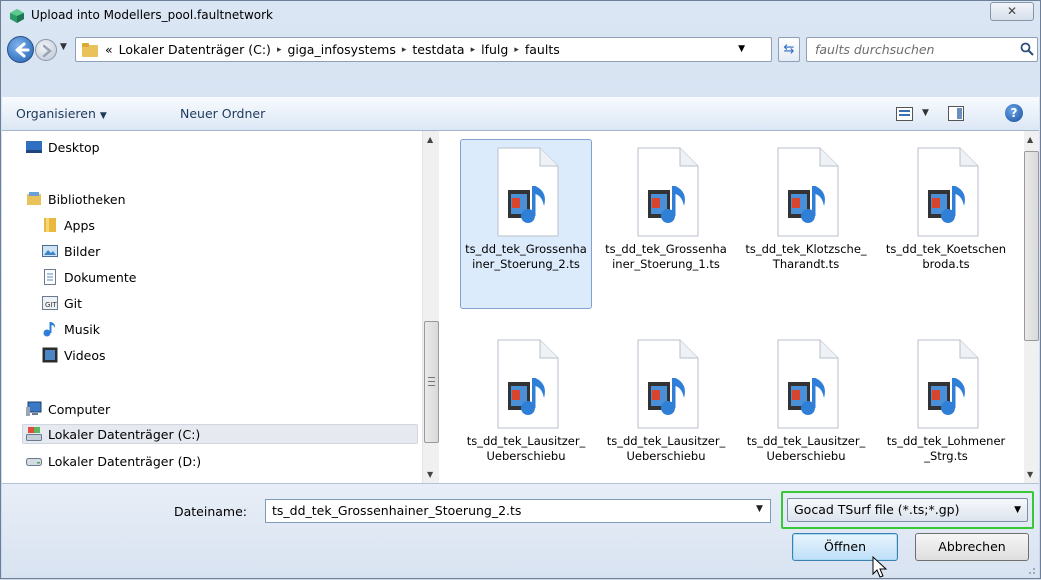 The width and height of the screenshot is (1041, 580). Describe the element at coordinates (82, 251) in the screenshot. I see `nav-item-label: Bilder` at that location.